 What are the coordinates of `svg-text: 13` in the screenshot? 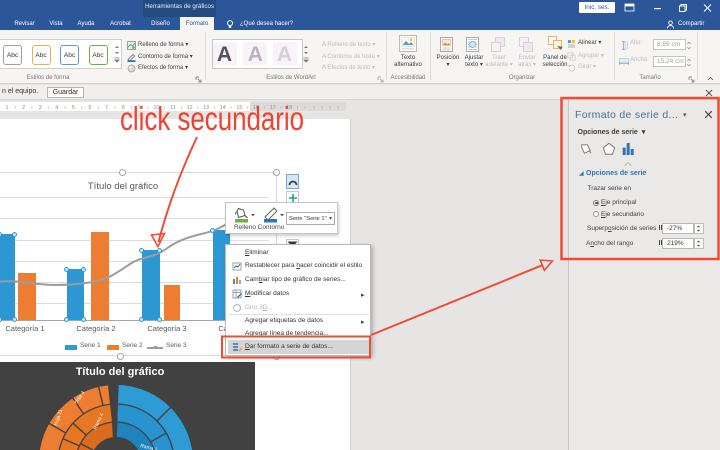 It's located at (206, 108).